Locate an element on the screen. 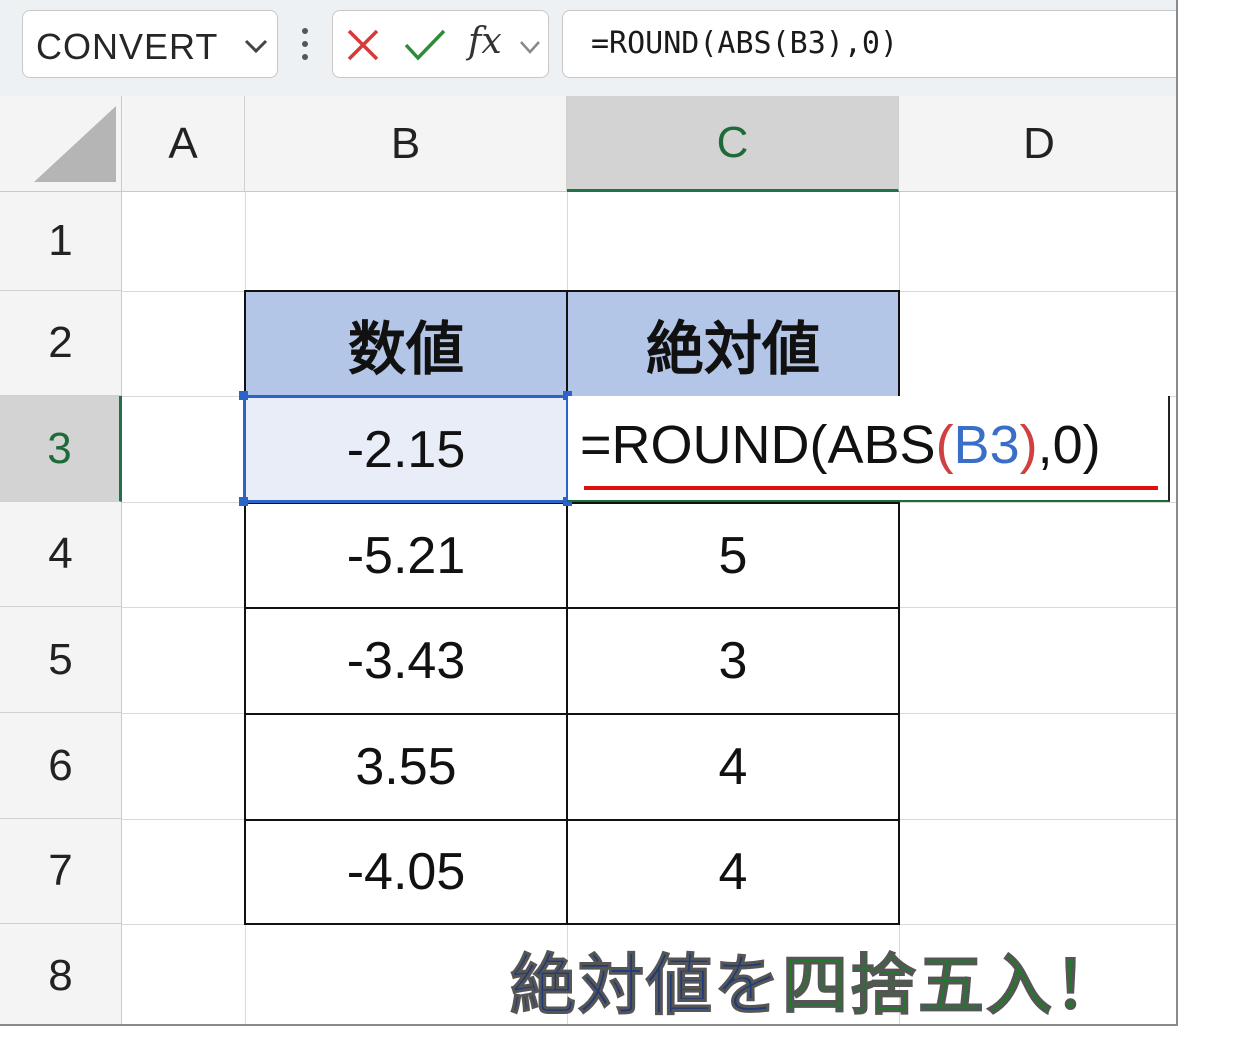 This screenshot has width=1240, height=1042. table-header-cell: 絶対値 is located at coordinates (733, 344).